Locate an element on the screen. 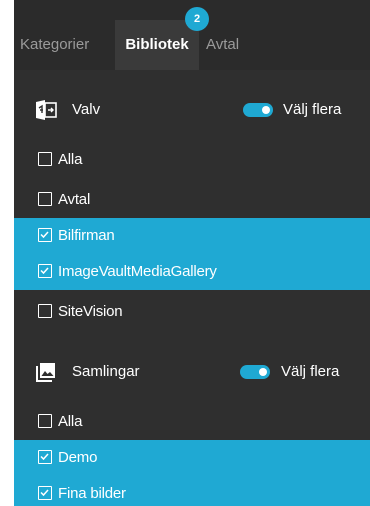 Image resolution: width=370 pixels, height=506 pixels. item-label: Avtal is located at coordinates (74, 199).